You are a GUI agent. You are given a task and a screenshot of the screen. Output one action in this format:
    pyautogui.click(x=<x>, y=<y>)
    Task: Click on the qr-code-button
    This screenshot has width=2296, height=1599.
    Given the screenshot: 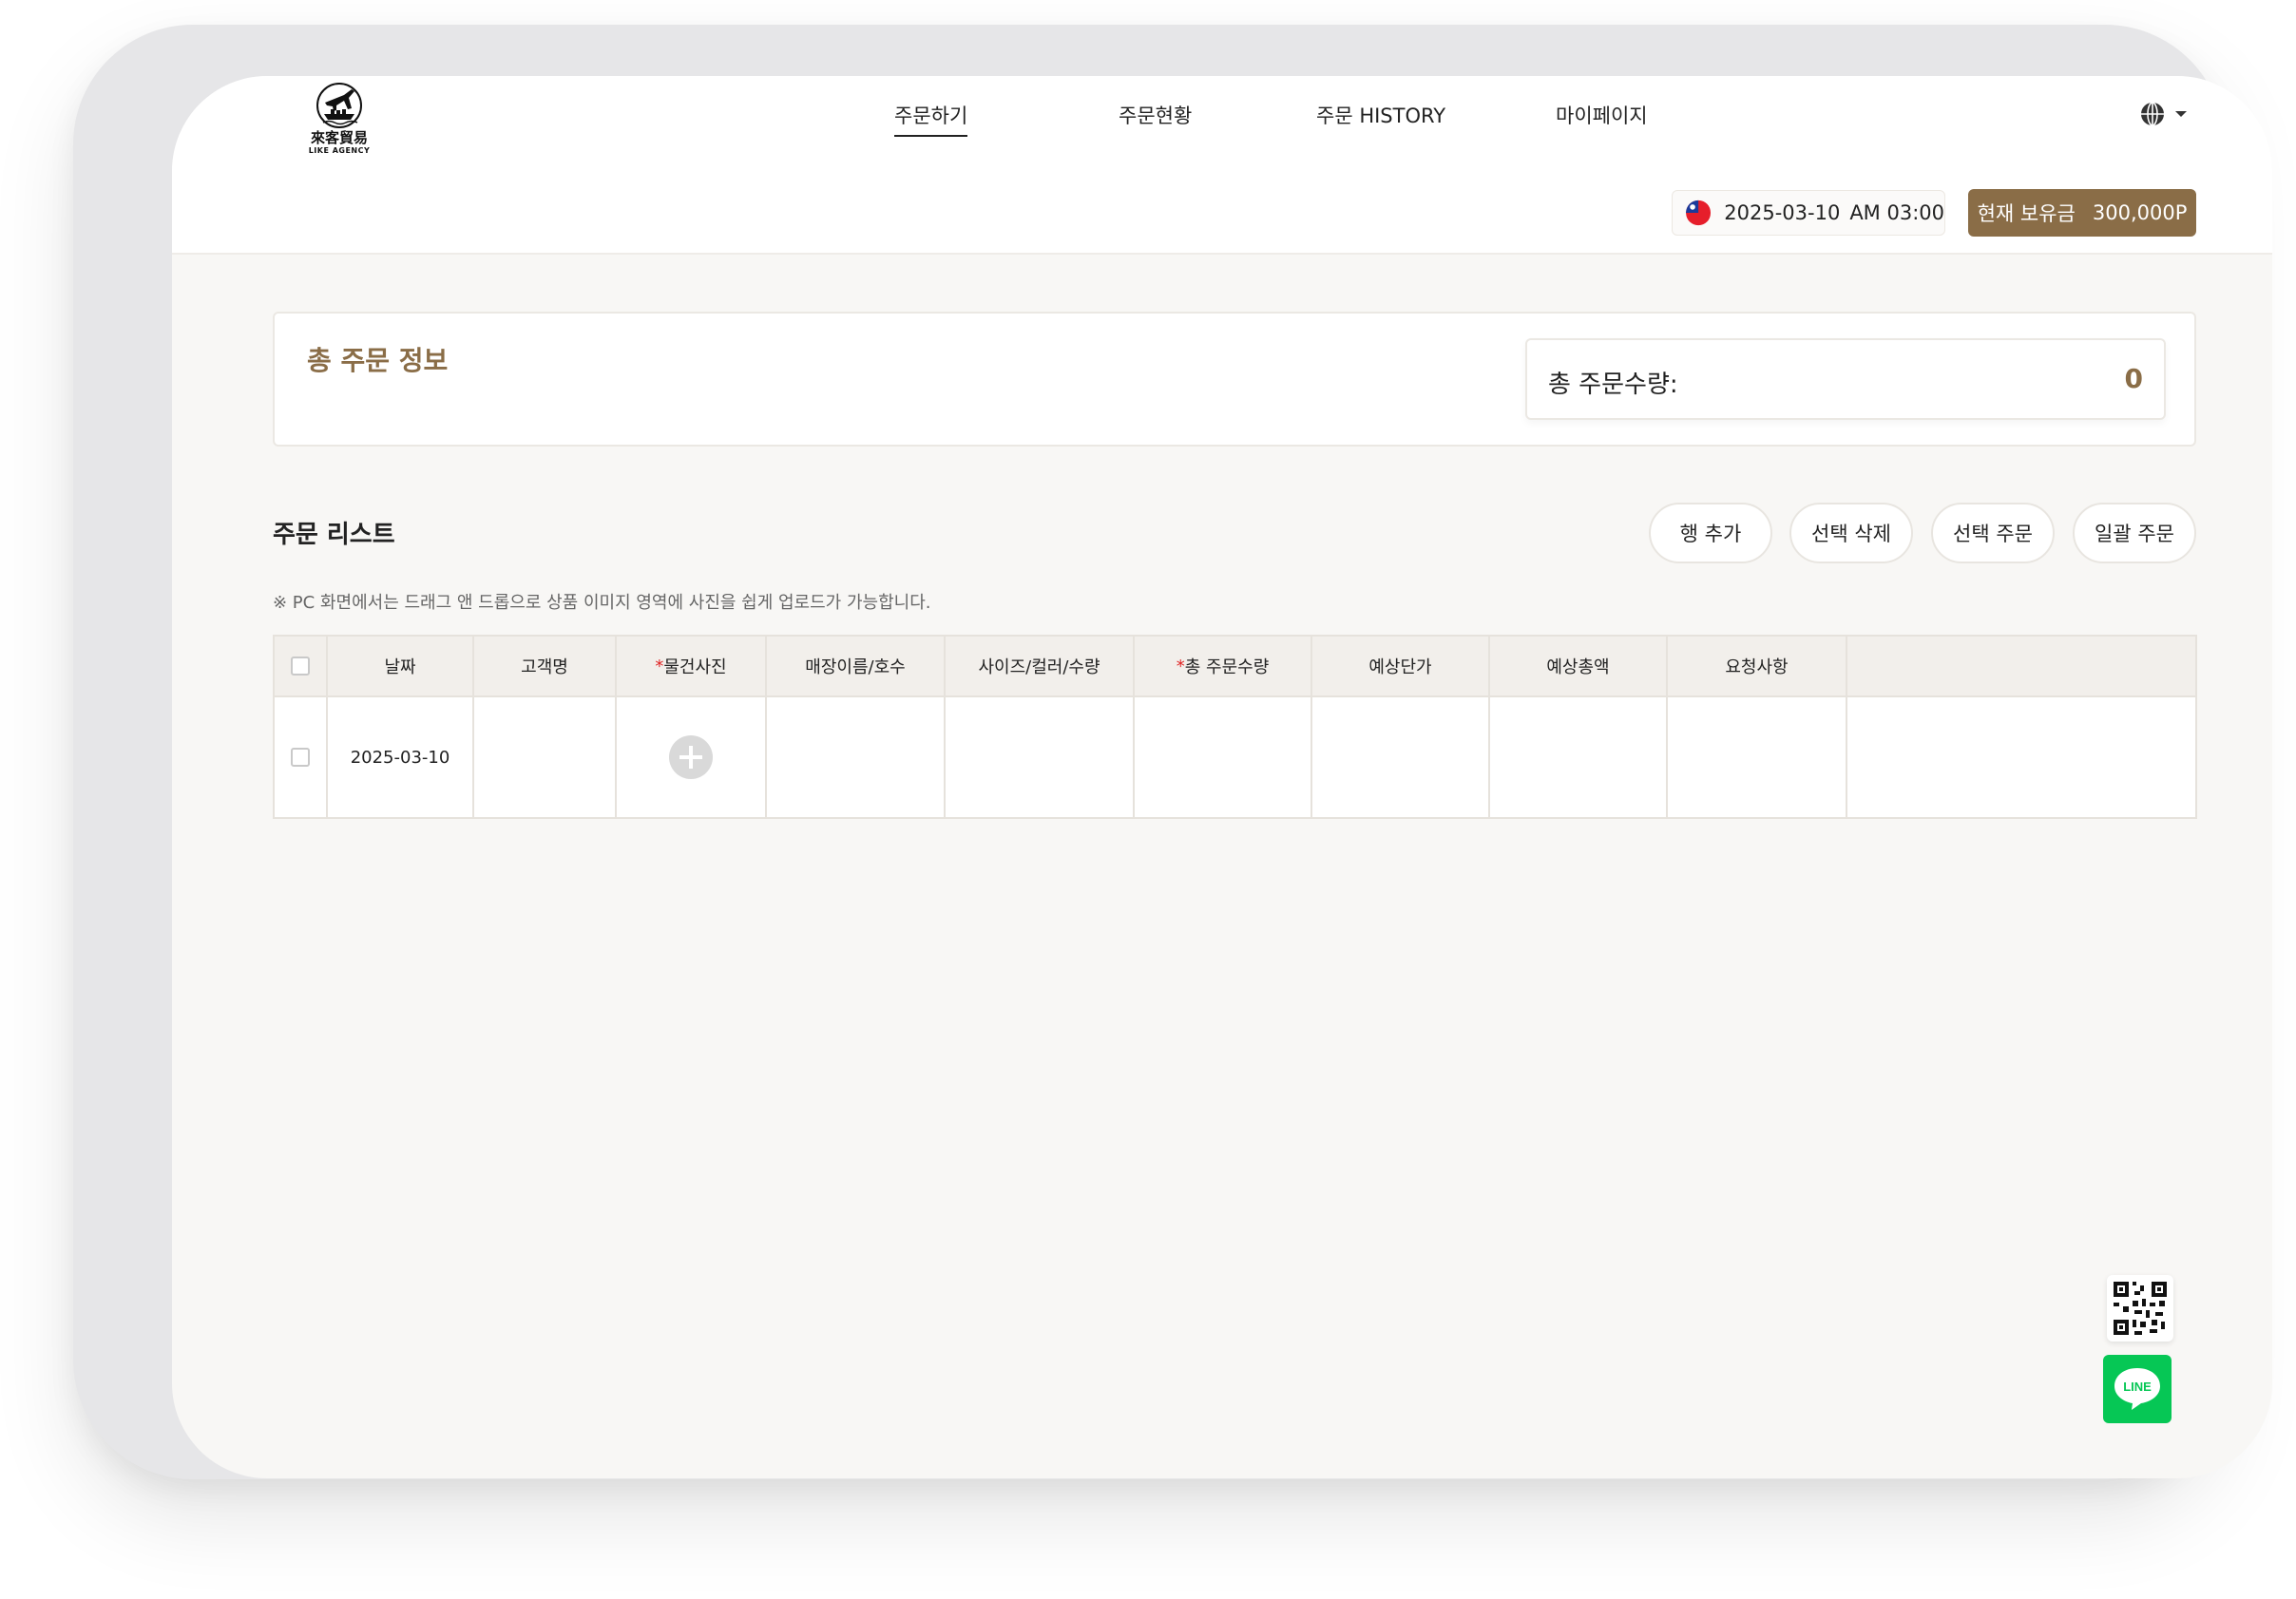 What is the action you would take?
    pyautogui.click(x=2140, y=1308)
    